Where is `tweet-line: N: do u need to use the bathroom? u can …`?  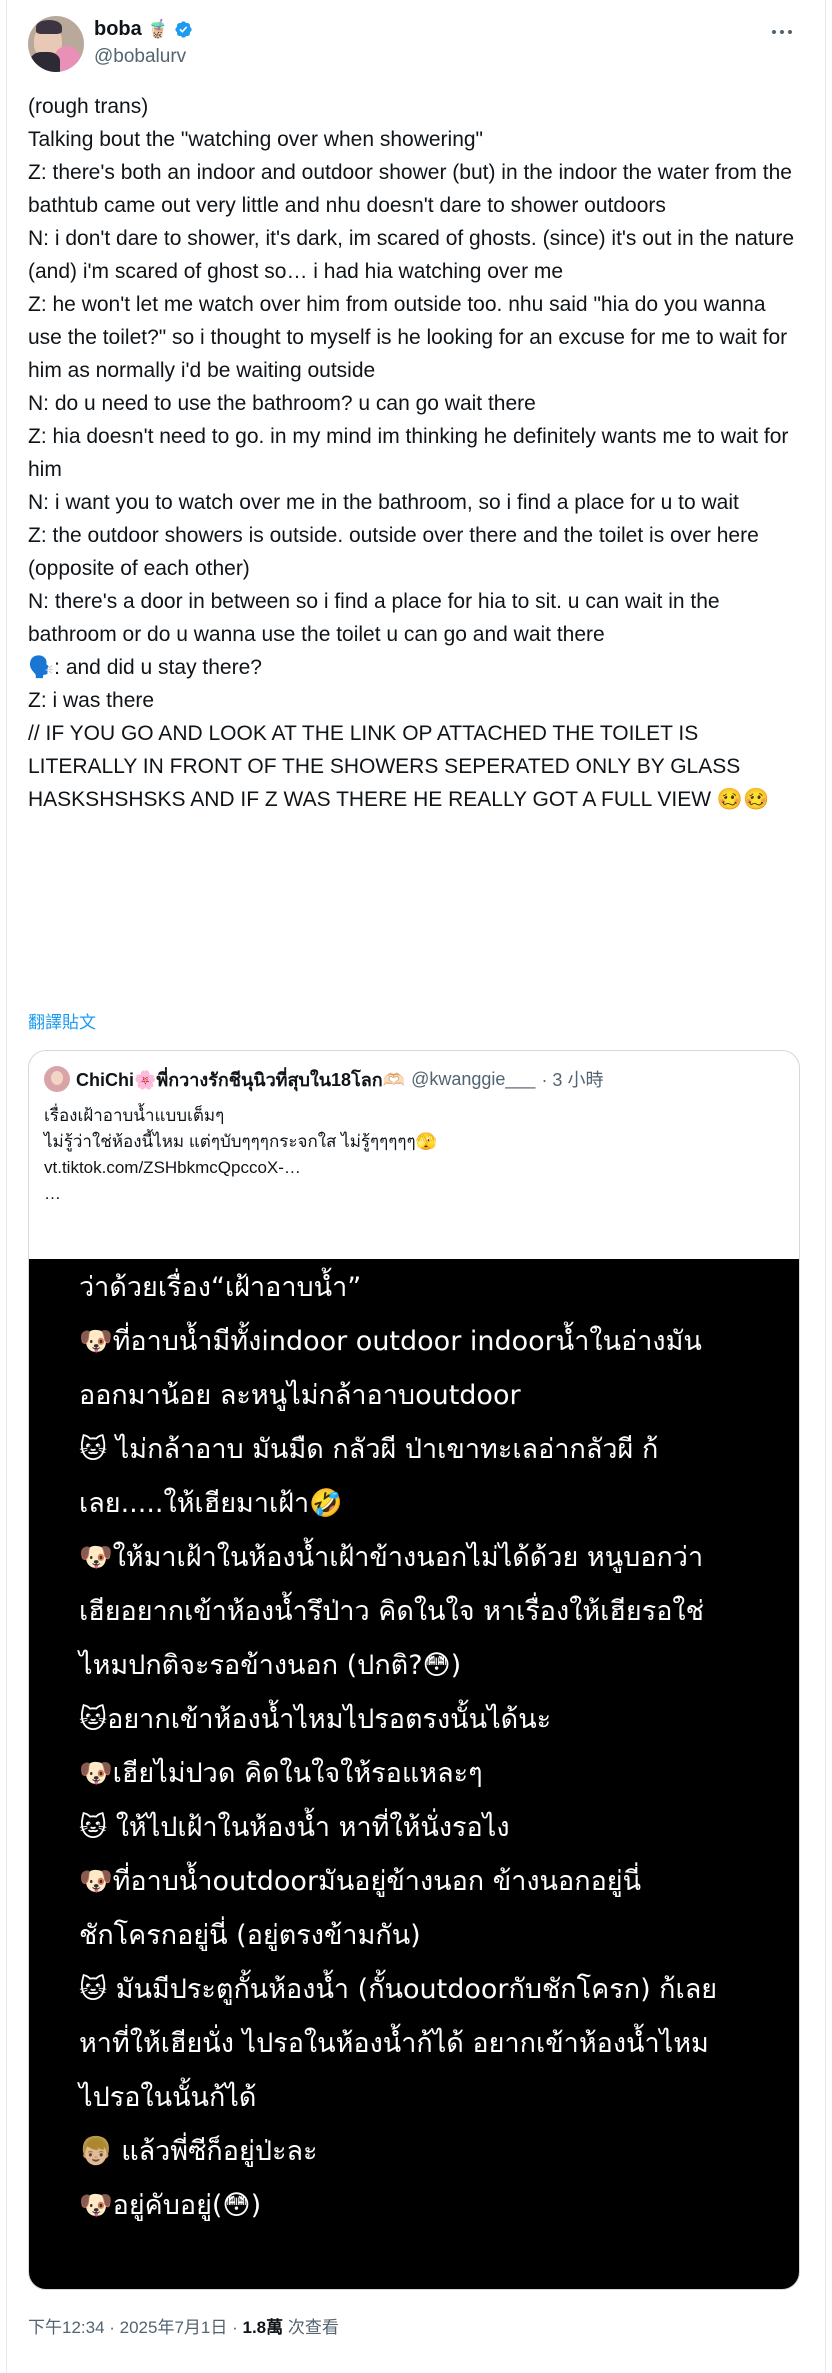
tweet-line: N: do u need to use the bathroom? u can … is located at coordinates (282, 403).